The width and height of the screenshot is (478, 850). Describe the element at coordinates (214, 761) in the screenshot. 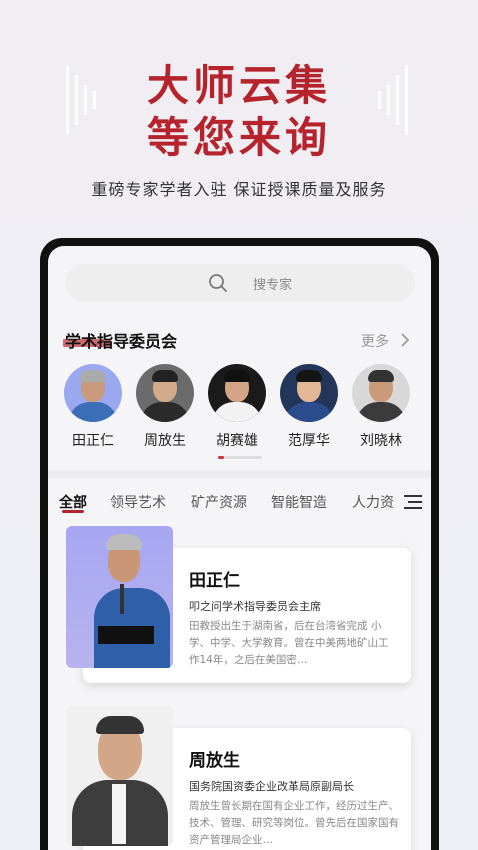

I see `card-name: 周放生` at that location.